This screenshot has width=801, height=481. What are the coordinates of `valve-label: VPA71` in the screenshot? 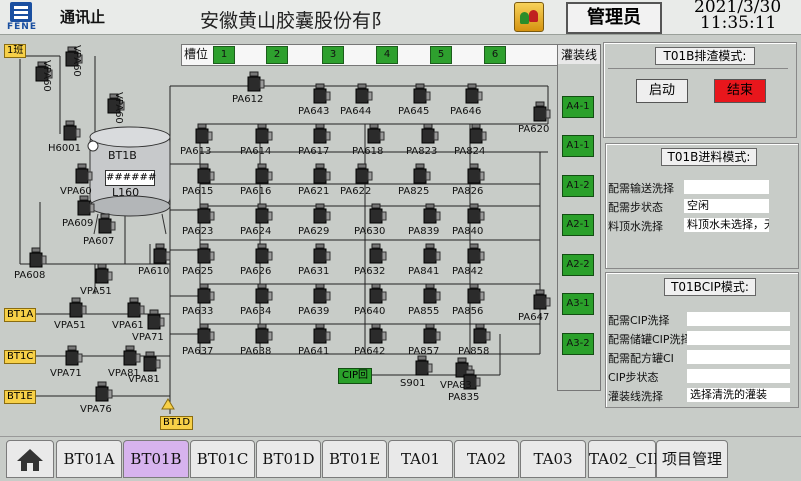 It's located at (66, 373).